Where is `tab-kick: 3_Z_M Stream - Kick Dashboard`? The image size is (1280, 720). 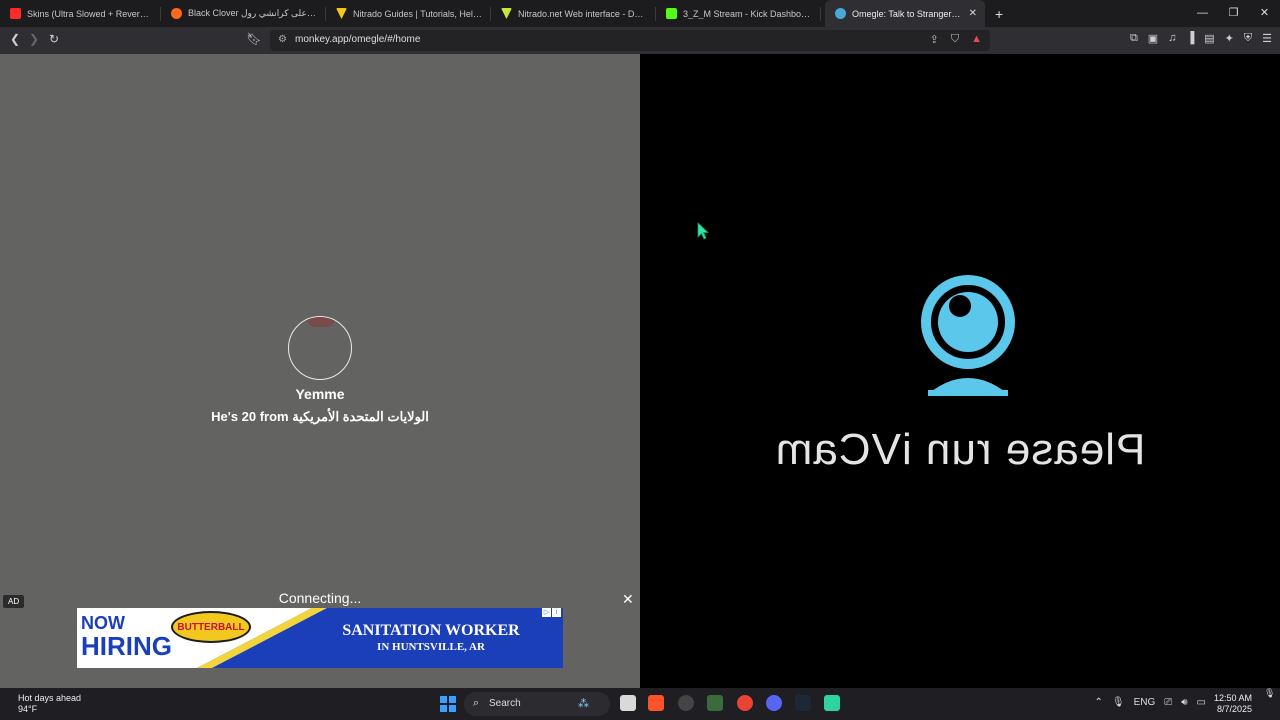 tab-kick: 3_Z_M Stream - Kick Dashboard is located at coordinates (738, 13).